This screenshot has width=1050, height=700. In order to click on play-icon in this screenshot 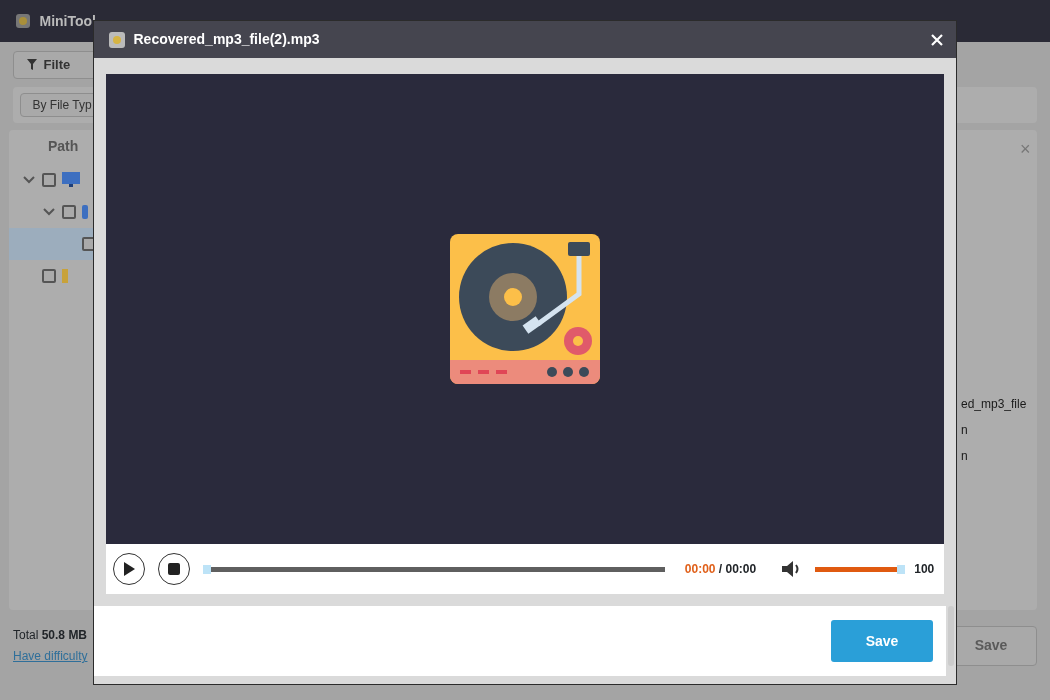, I will do `click(128, 569)`.